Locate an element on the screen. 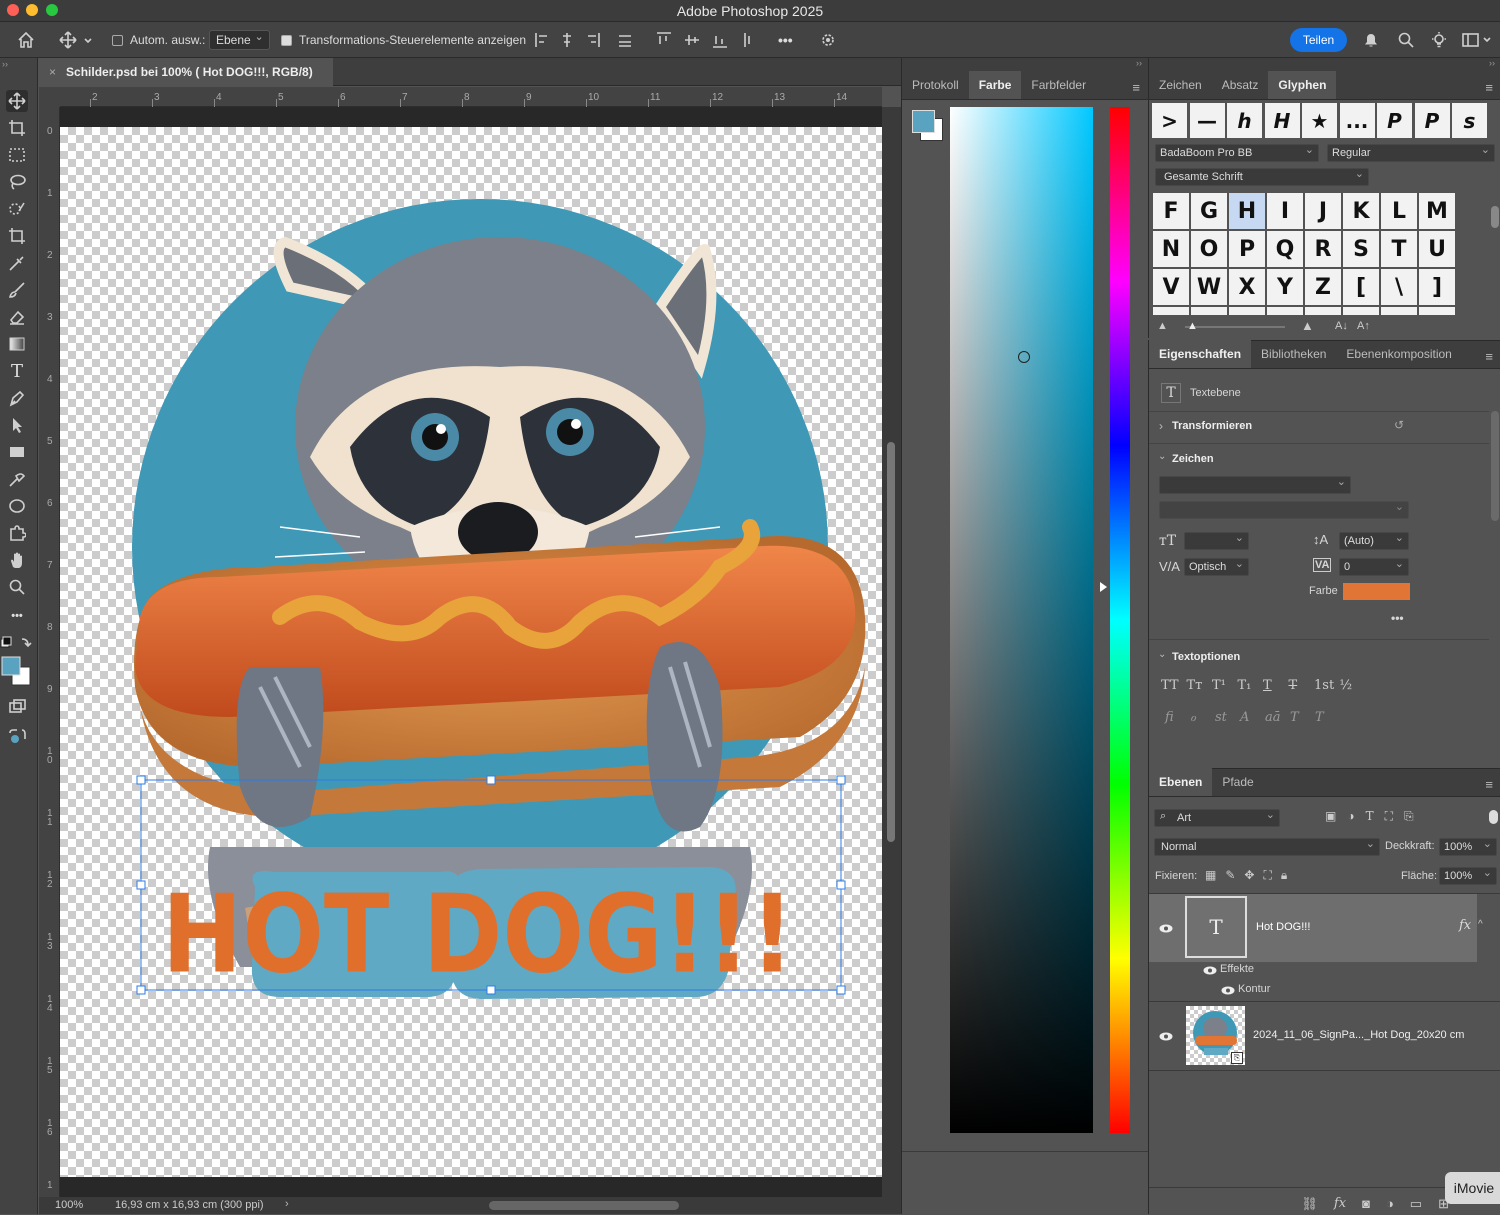  new-group-icon: ▭ is located at coordinates (1416, 1205).